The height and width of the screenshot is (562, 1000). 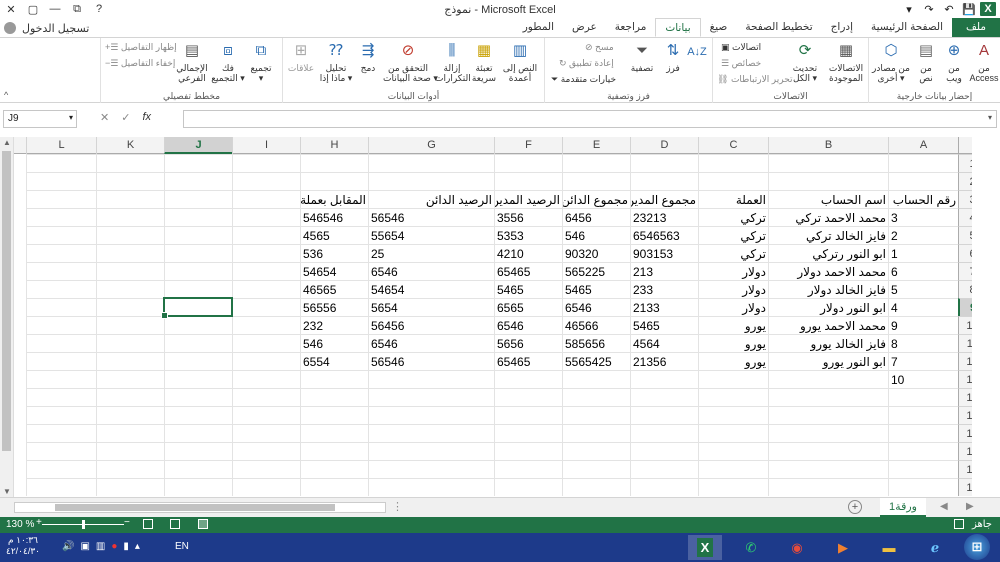 I want to click on cell-D16, so click(x=664, y=433).